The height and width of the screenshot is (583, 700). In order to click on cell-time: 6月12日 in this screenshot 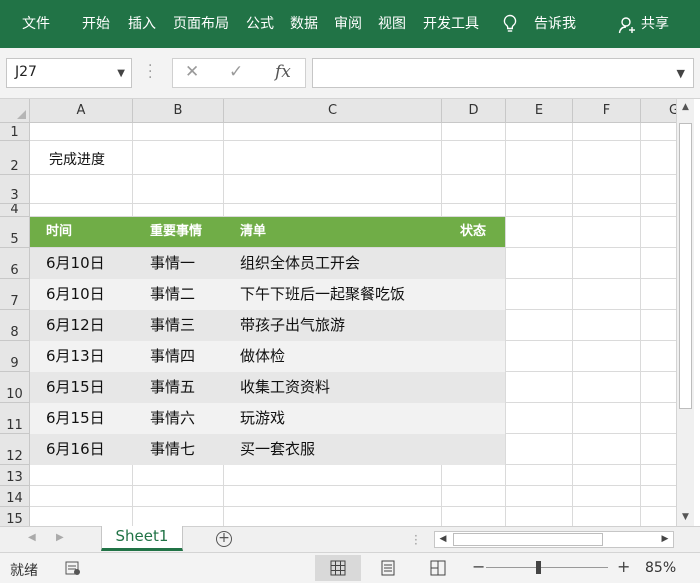, I will do `click(75, 325)`.